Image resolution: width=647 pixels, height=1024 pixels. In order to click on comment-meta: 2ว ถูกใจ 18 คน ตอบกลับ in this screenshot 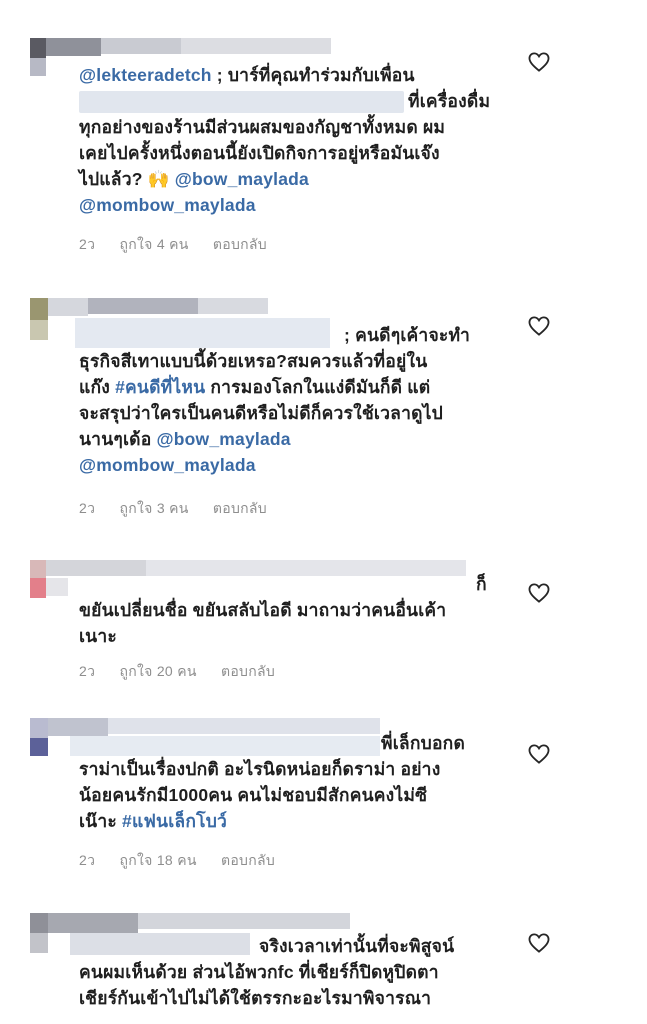, I will do `click(187, 861)`.